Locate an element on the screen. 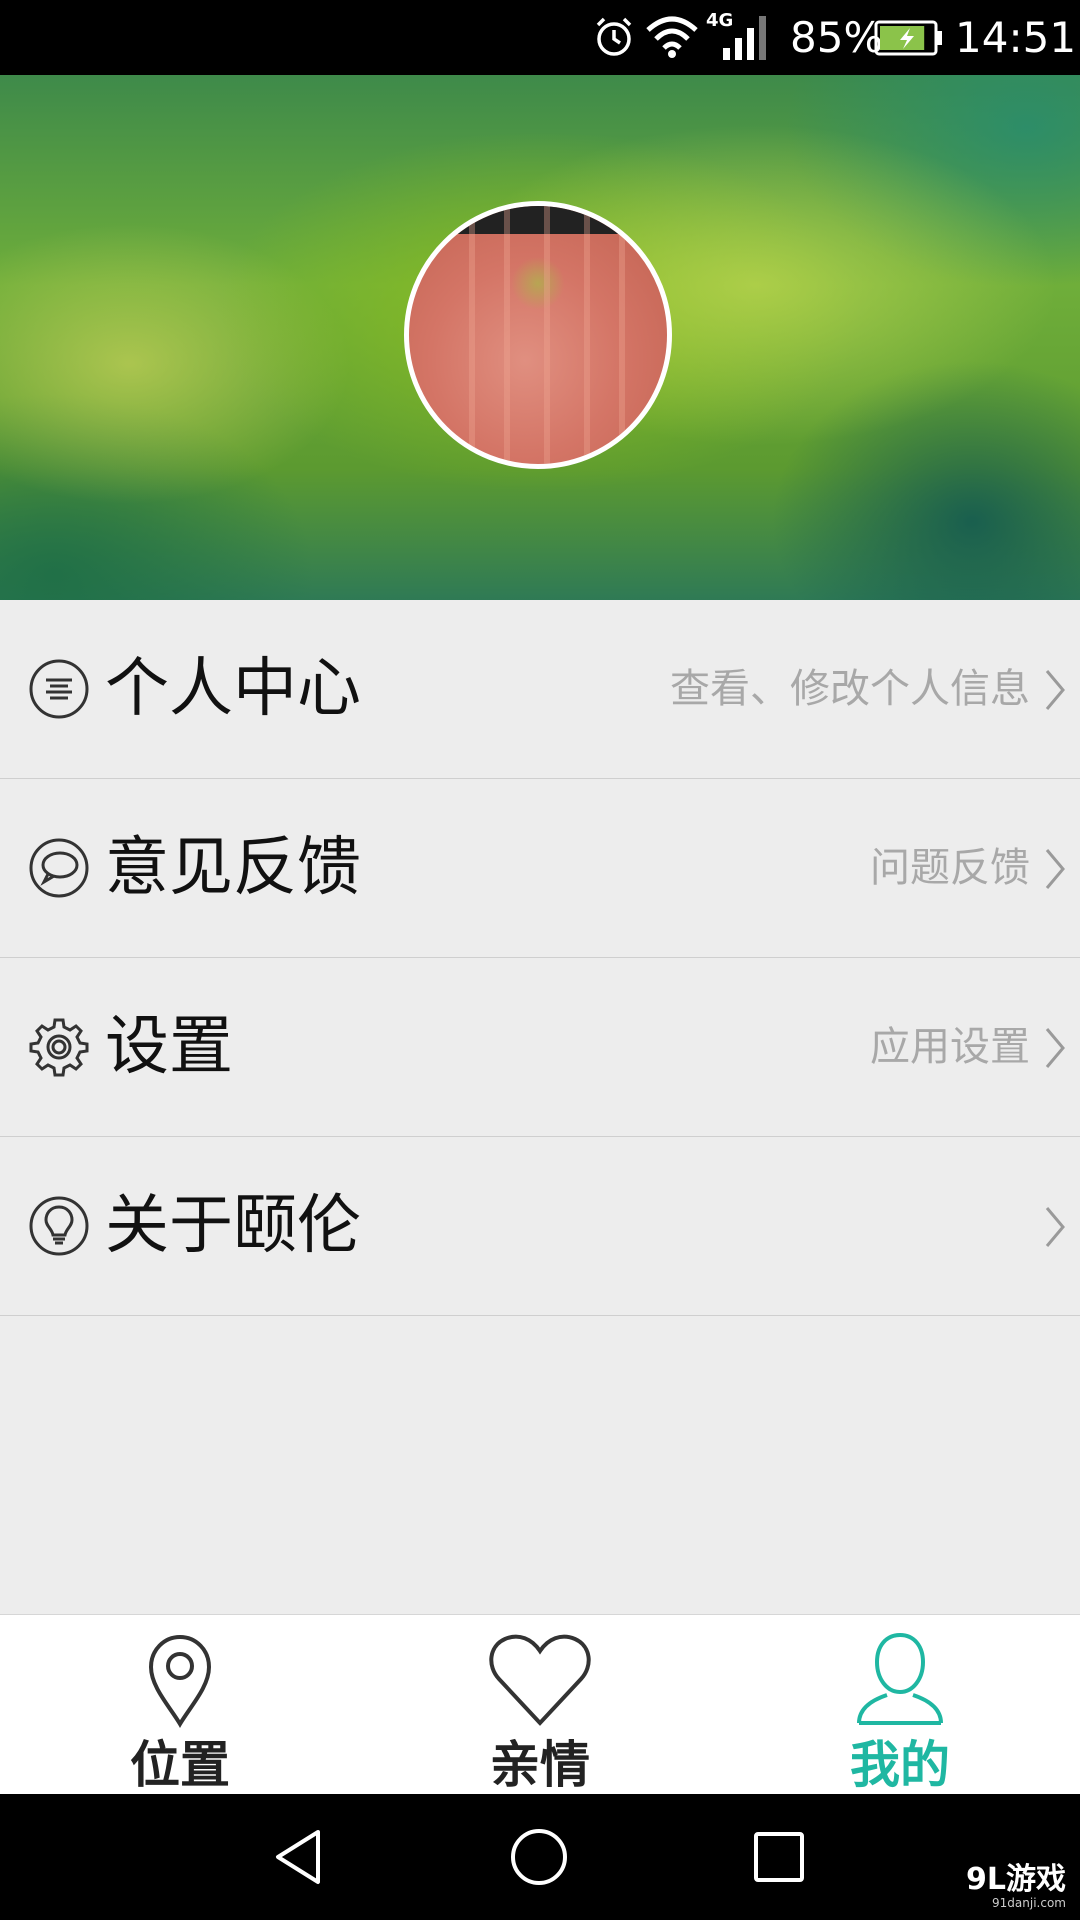 The image size is (1080, 1920). home-icon is located at coordinates (539, 1857).